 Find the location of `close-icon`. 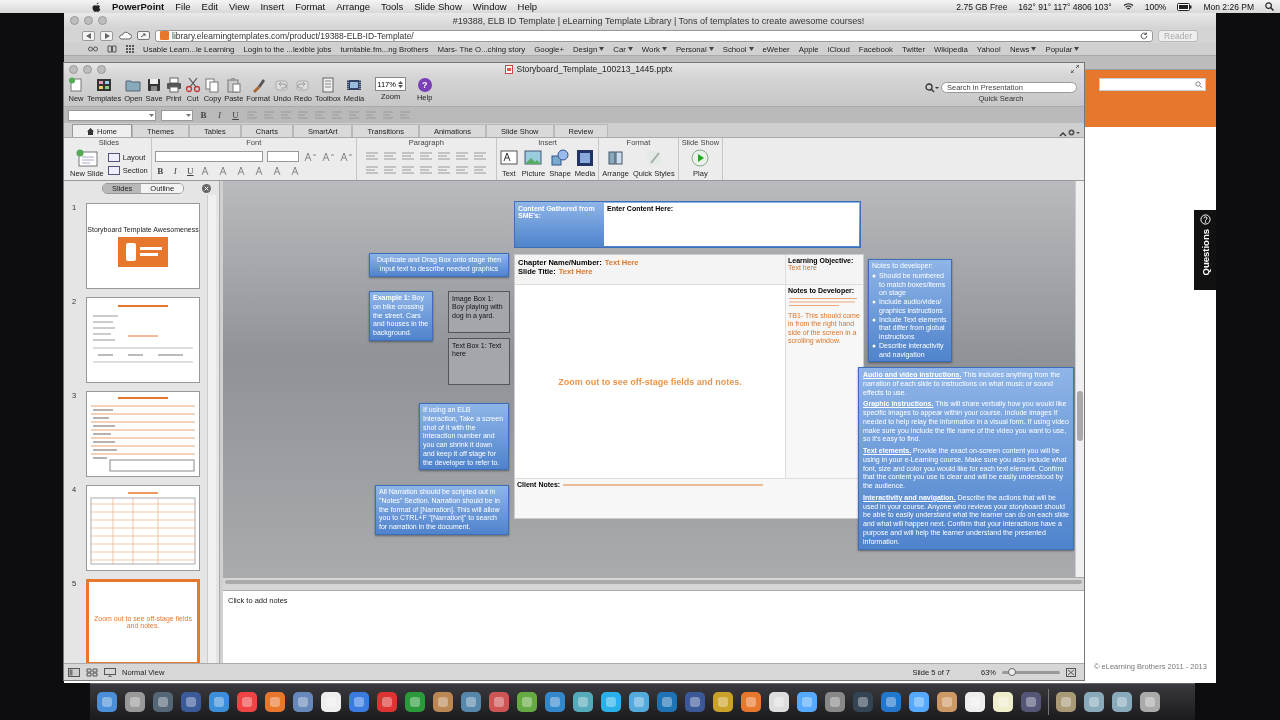

close-icon is located at coordinates (207, 188).